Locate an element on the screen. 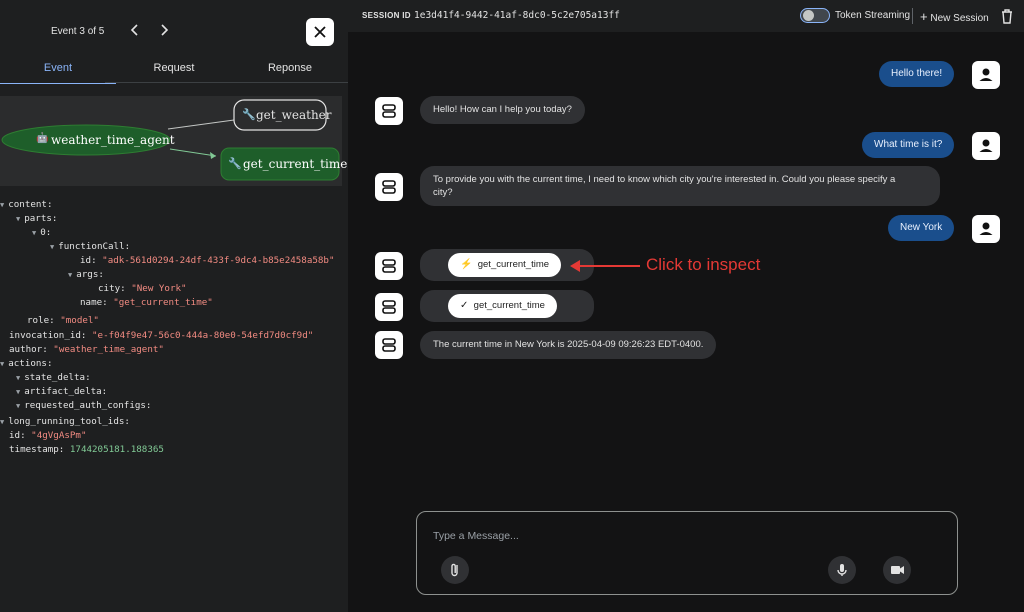 This screenshot has height=612, width=1024. previous-event-button is located at coordinates (135, 31).